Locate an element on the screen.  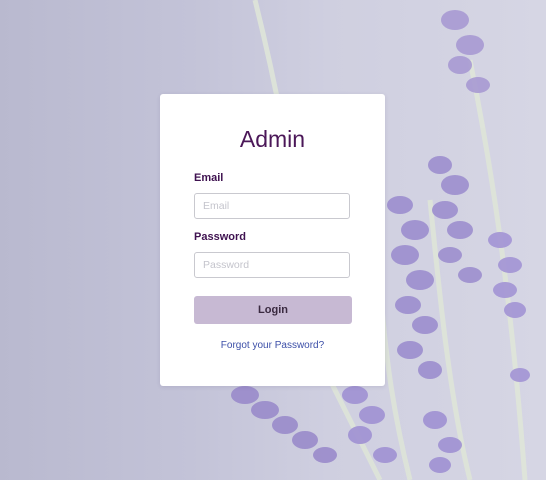
password-label: Password is located at coordinates (220, 237).